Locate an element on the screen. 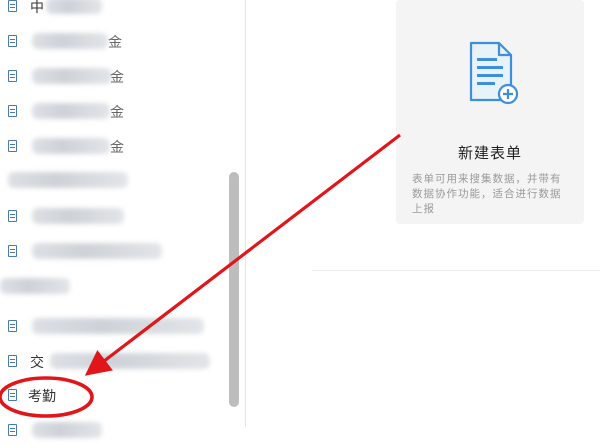 This screenshot has width=600, height=446. list-item-label: 考勤 is located at coordinates (42, 397).